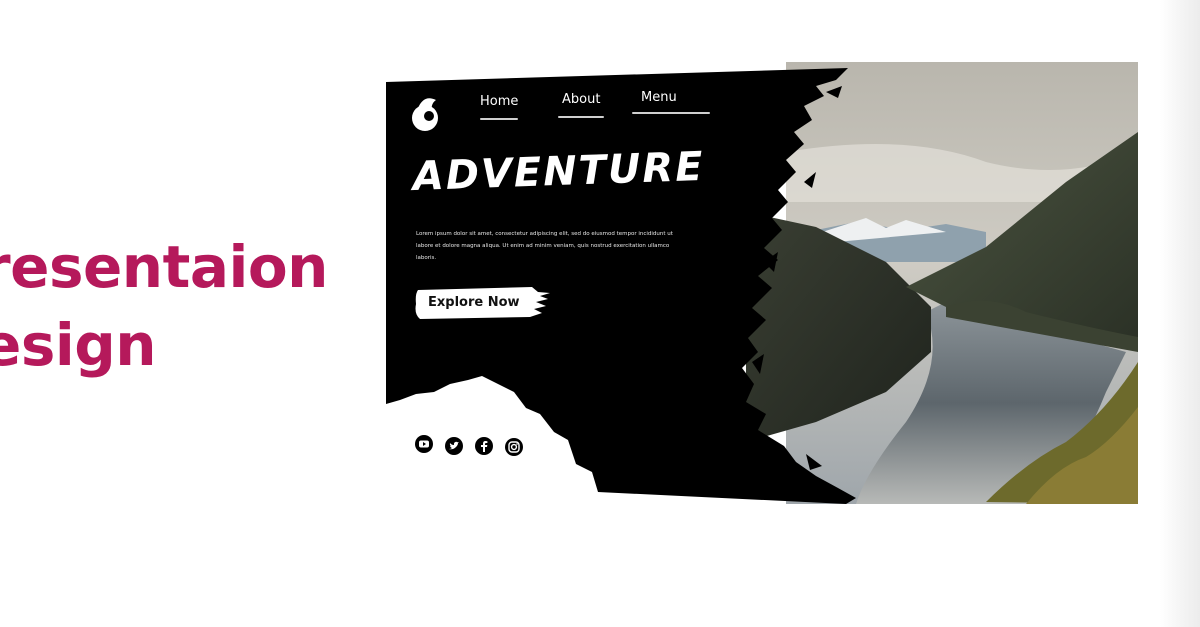  What do you see at coordinates (164, 306) in the screenshot?
I see `presentation-design-heading: resentaion esign` at bounding box center [164, 306].